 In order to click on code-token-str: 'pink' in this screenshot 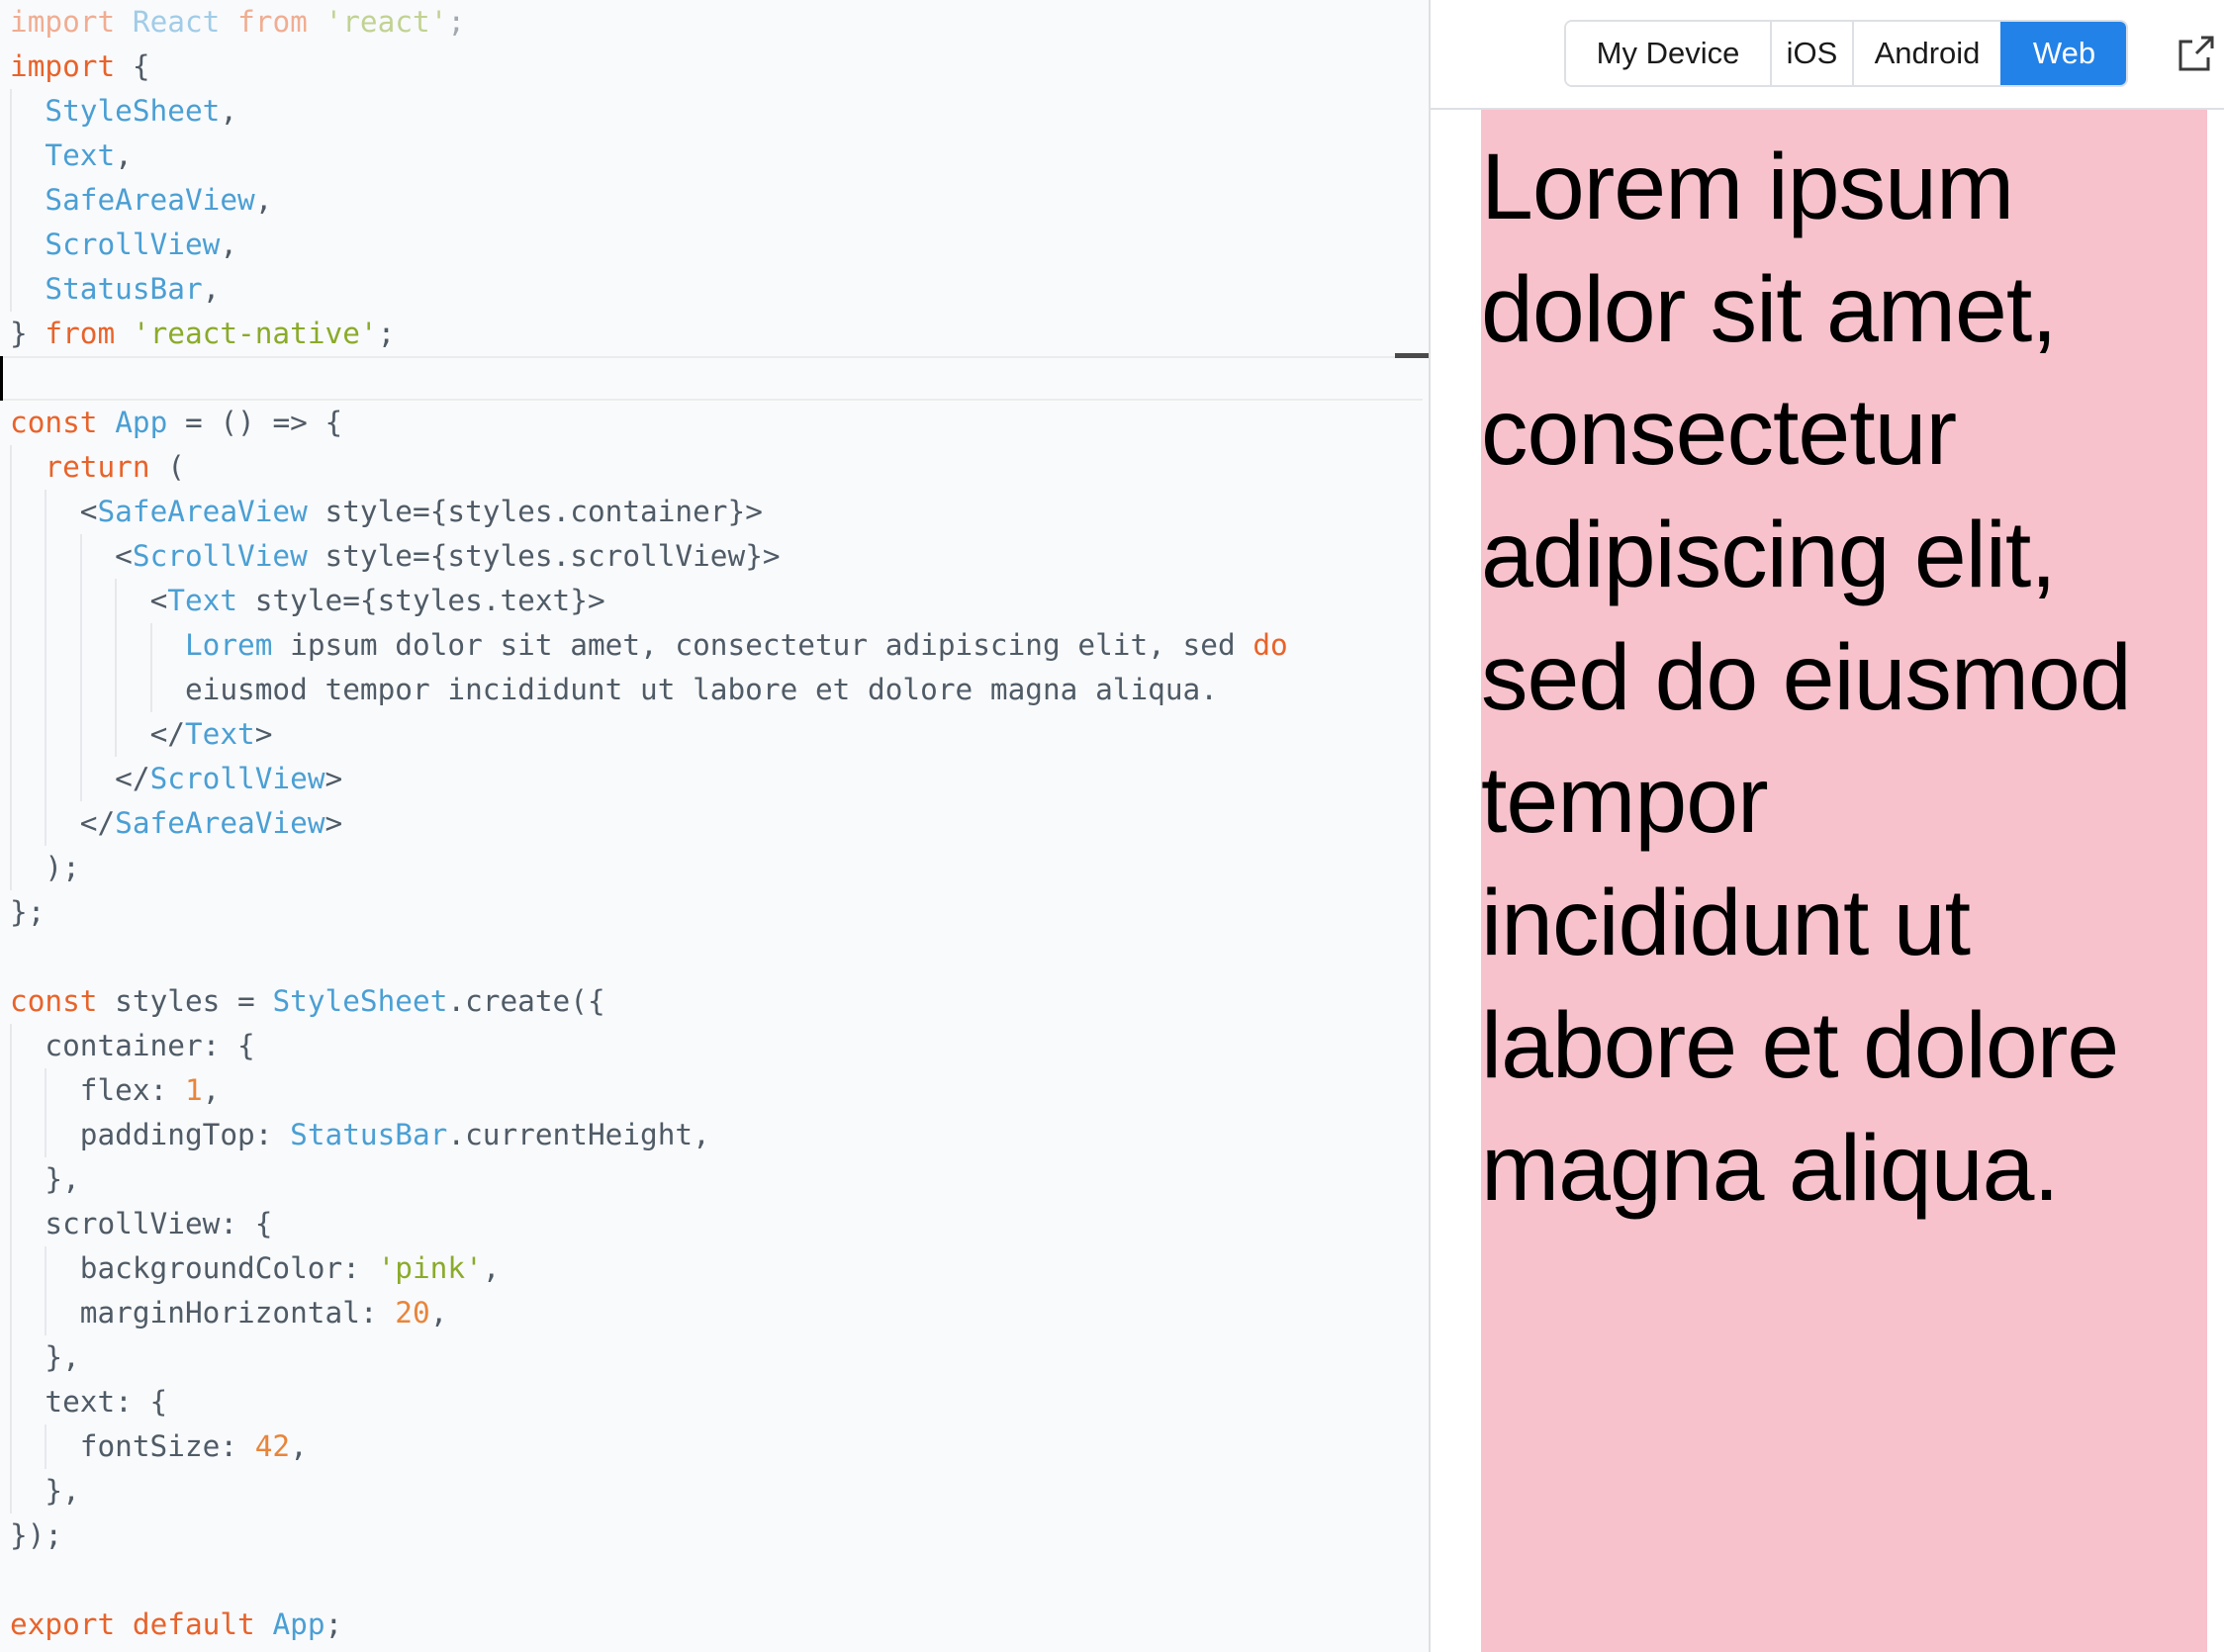, I will do `click(430, 1268)`.